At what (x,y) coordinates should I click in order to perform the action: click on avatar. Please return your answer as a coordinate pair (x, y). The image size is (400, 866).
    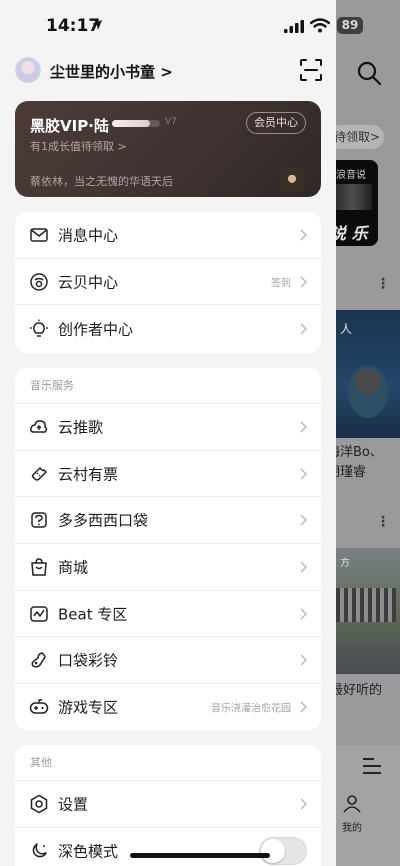
    Looking at the image, I should click on (28, 70).